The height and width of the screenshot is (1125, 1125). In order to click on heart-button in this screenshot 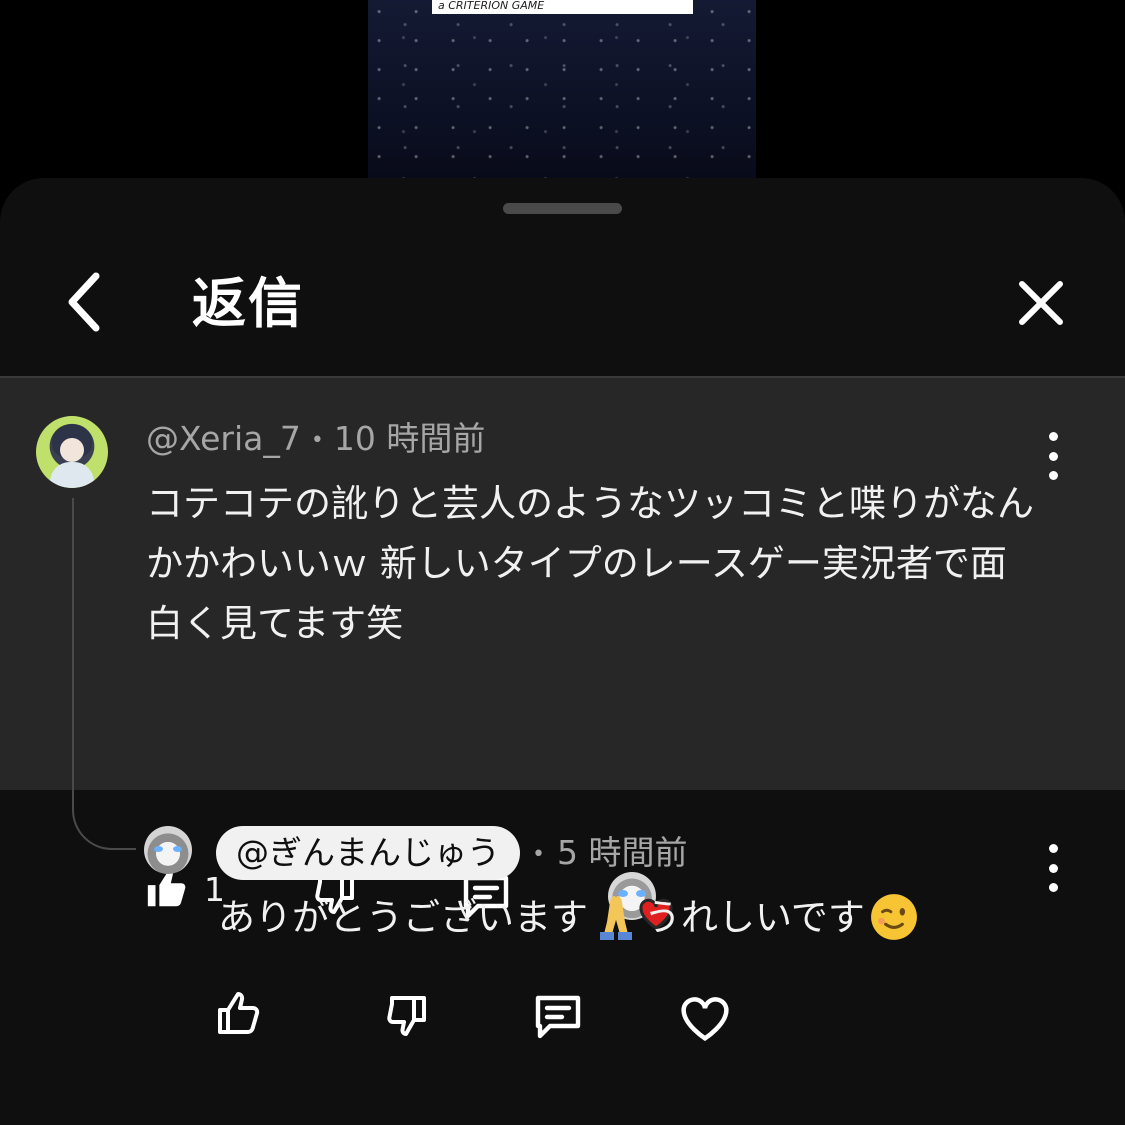, I will do `click(705, 1017)`.